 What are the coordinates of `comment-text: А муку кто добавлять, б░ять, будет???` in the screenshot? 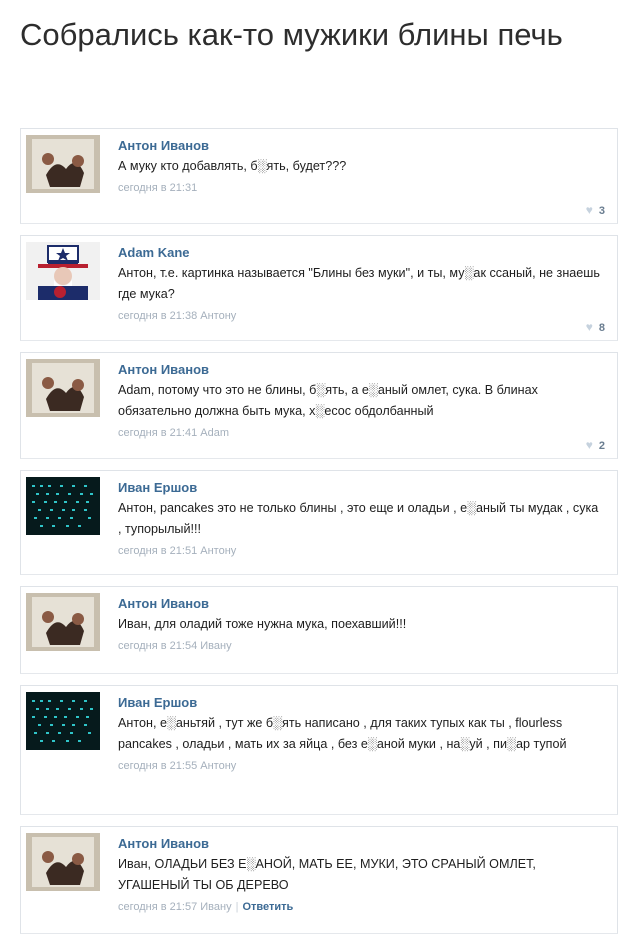 It's located at (232, 166).